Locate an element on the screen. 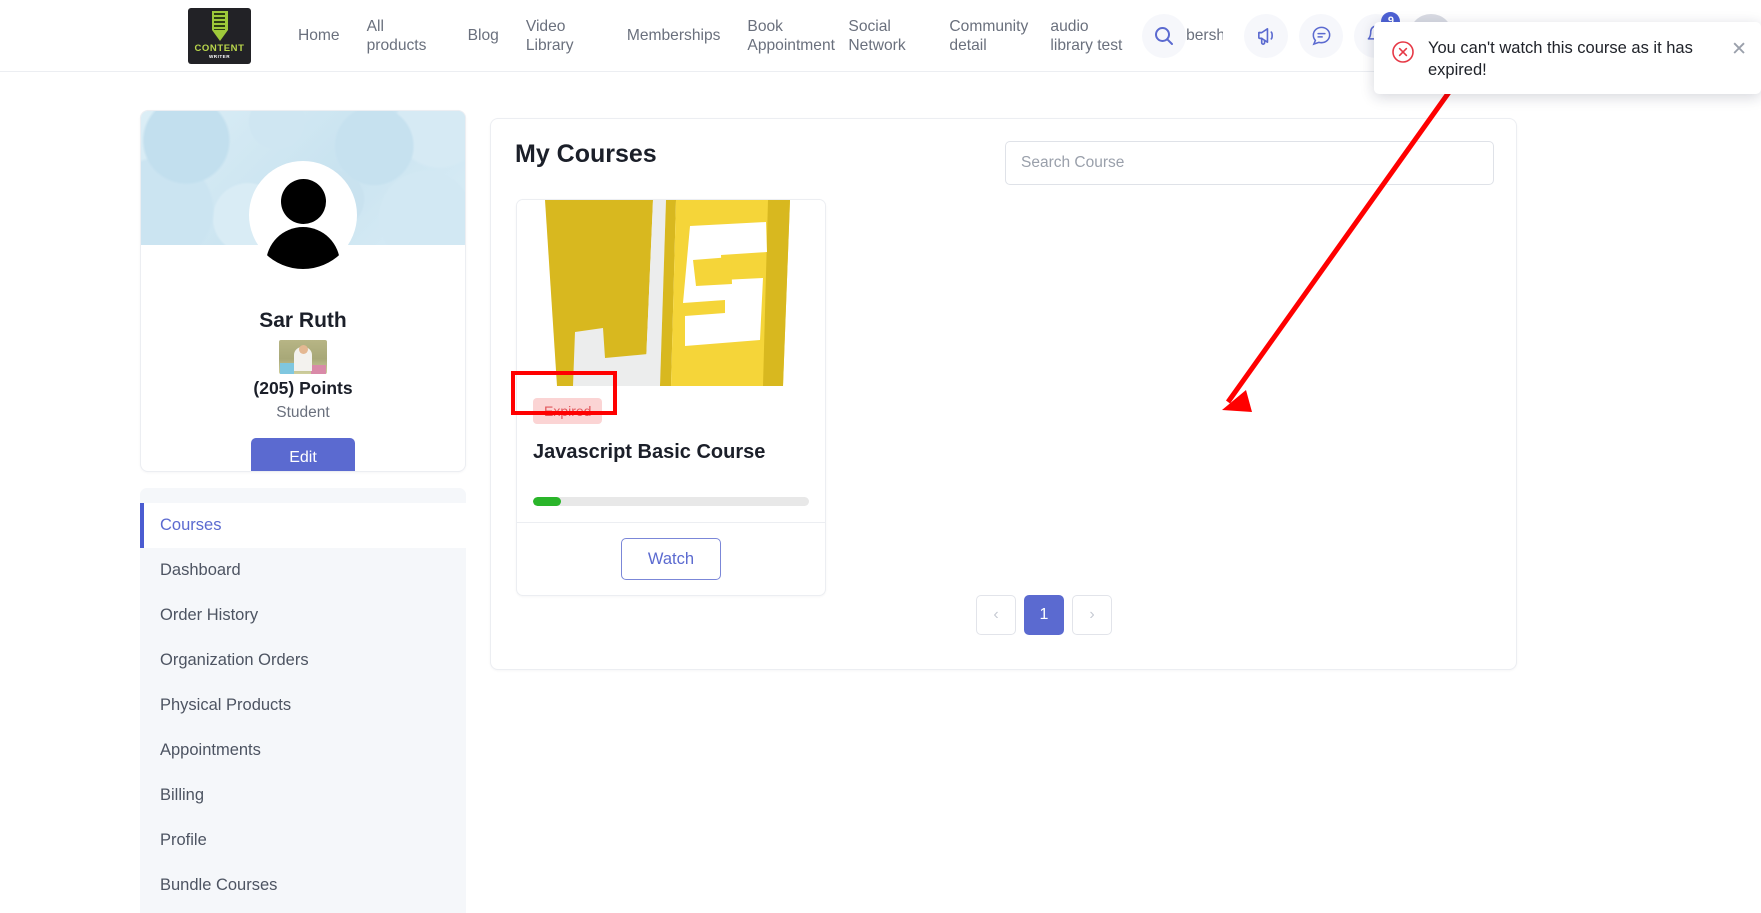 This screenshot has width=1761, height=913. profile-banner is located at coordinates (303, 190).